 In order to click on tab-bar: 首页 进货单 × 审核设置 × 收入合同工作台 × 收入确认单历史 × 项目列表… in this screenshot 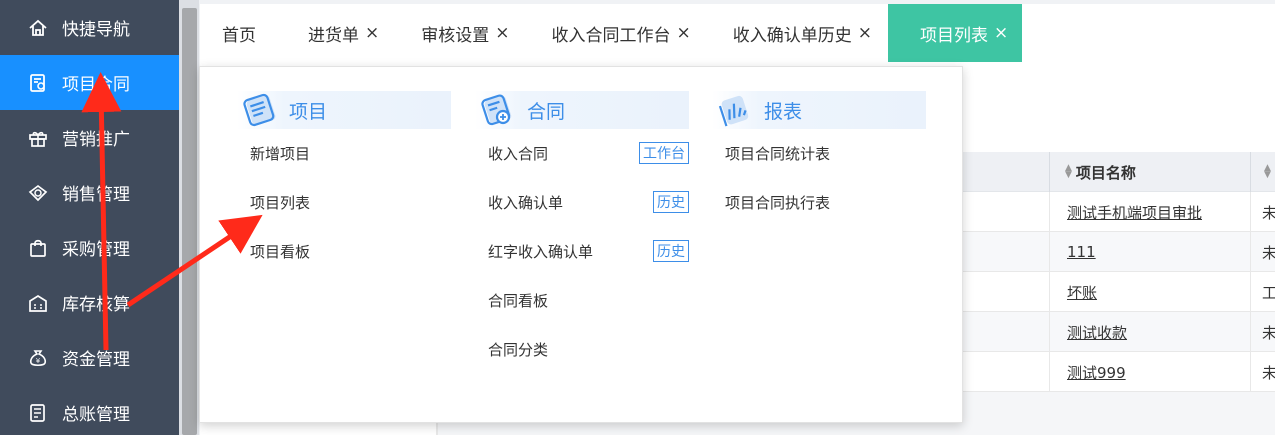, I will do `click(737, 31)`.